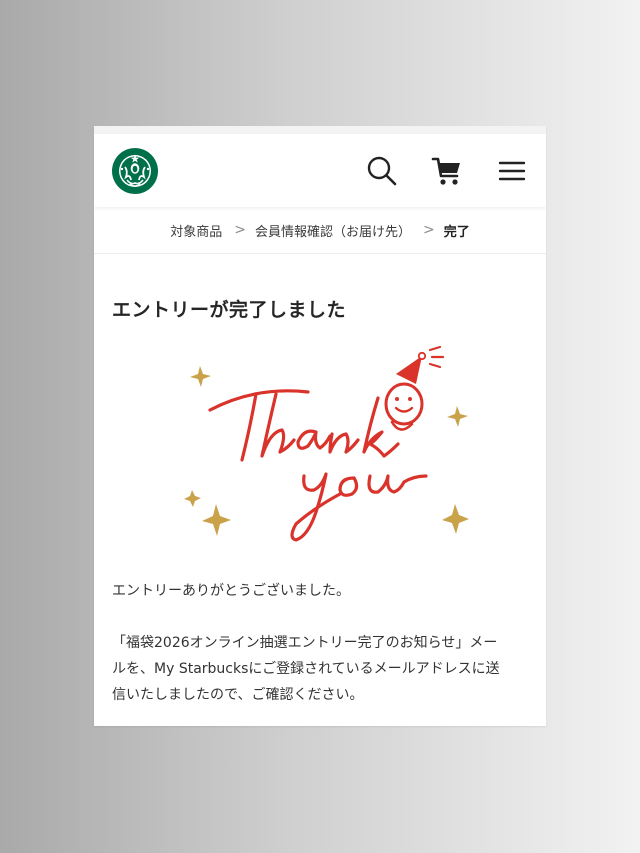 This screenshot has height=853, width=640. I want to click on breadcrumb-step-member-info: 会員情報確認（お届け先）, so click(333, 230).